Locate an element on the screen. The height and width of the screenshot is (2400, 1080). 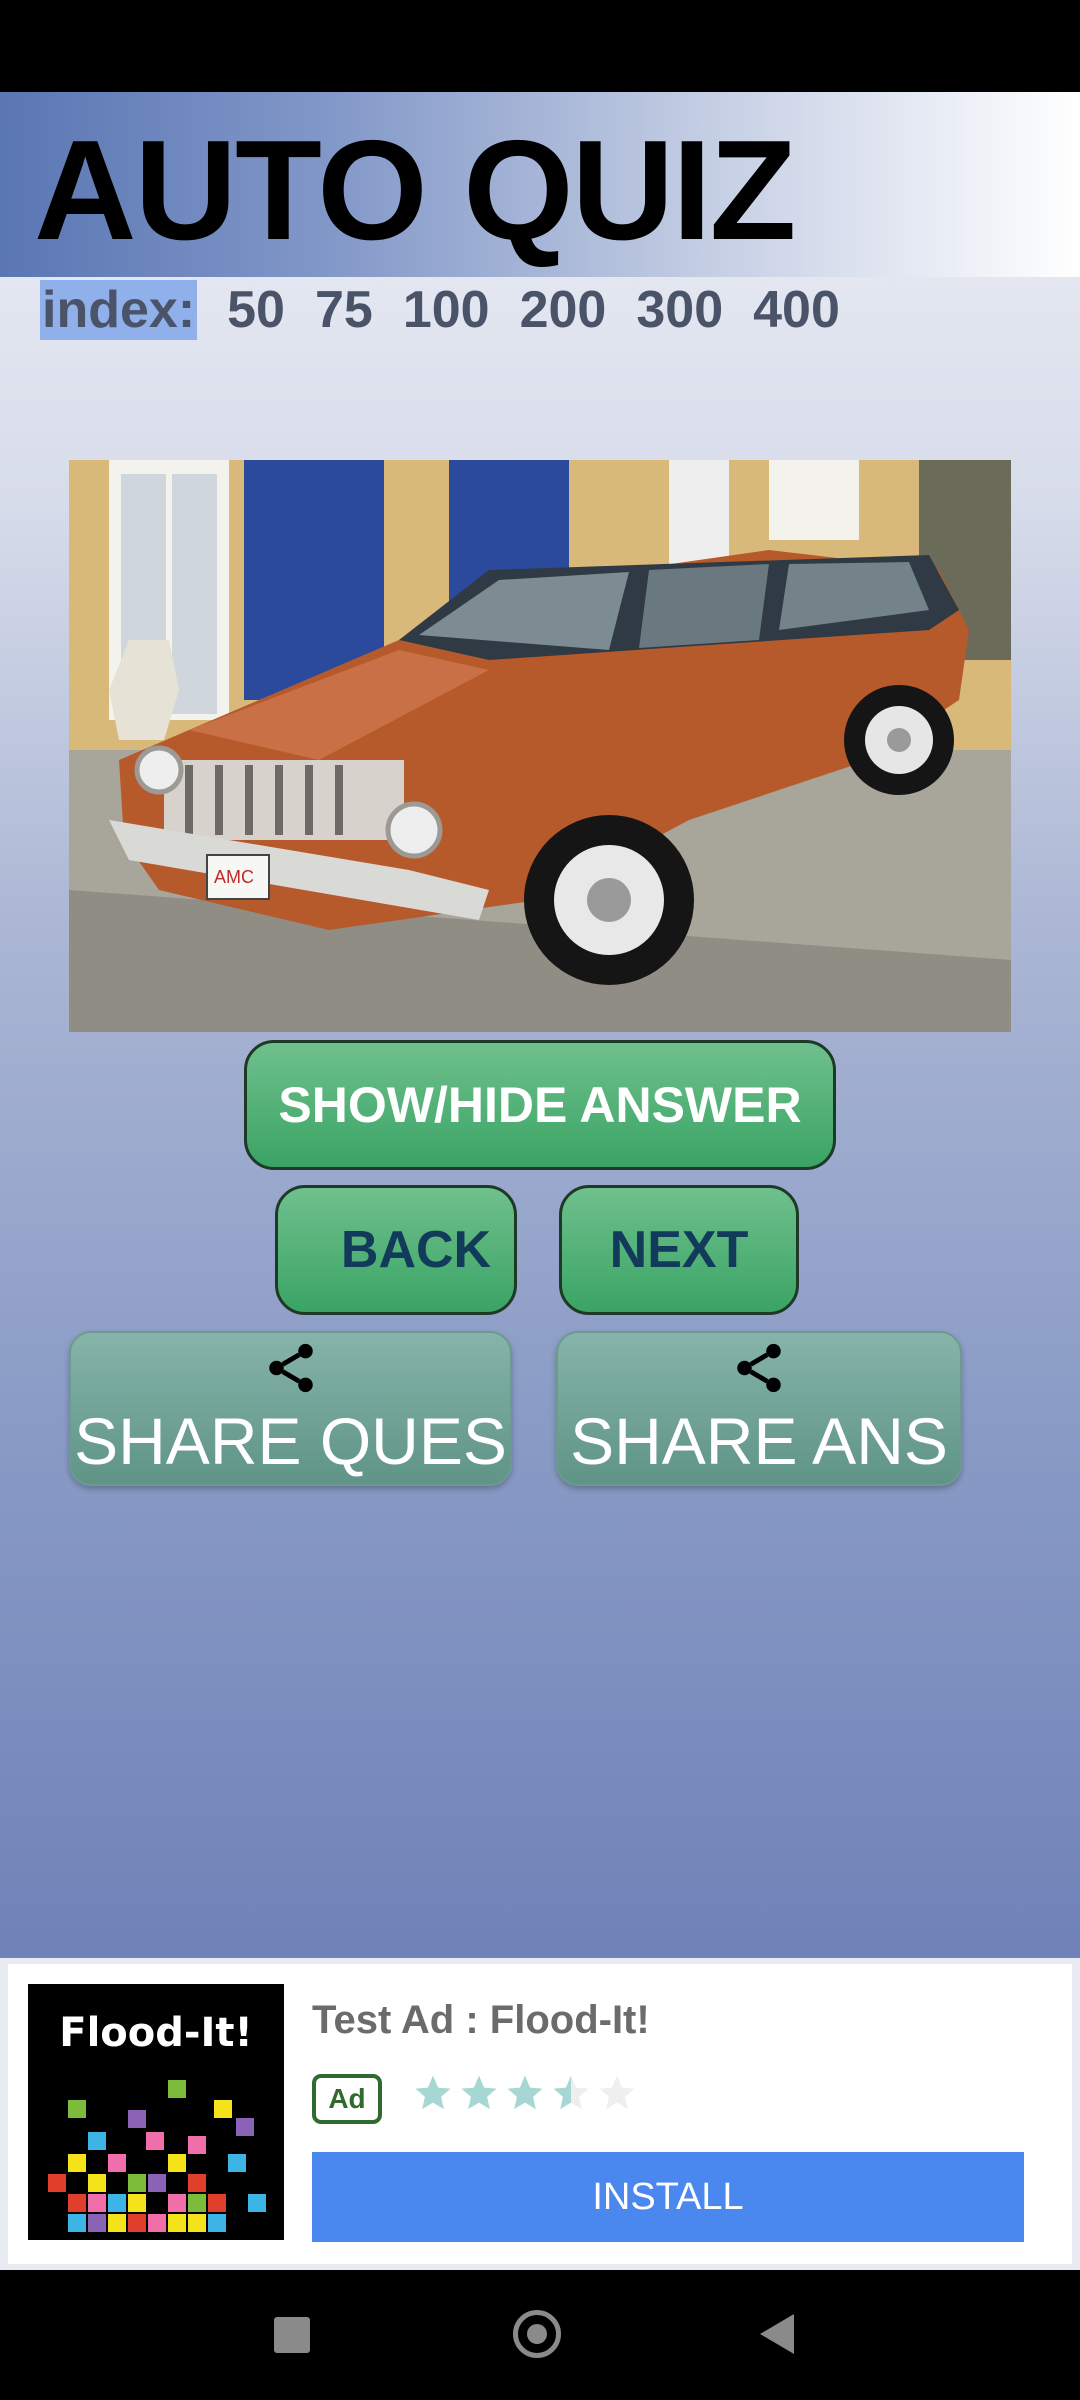
index-link-300: 300 is located at coordinates (679, 310).